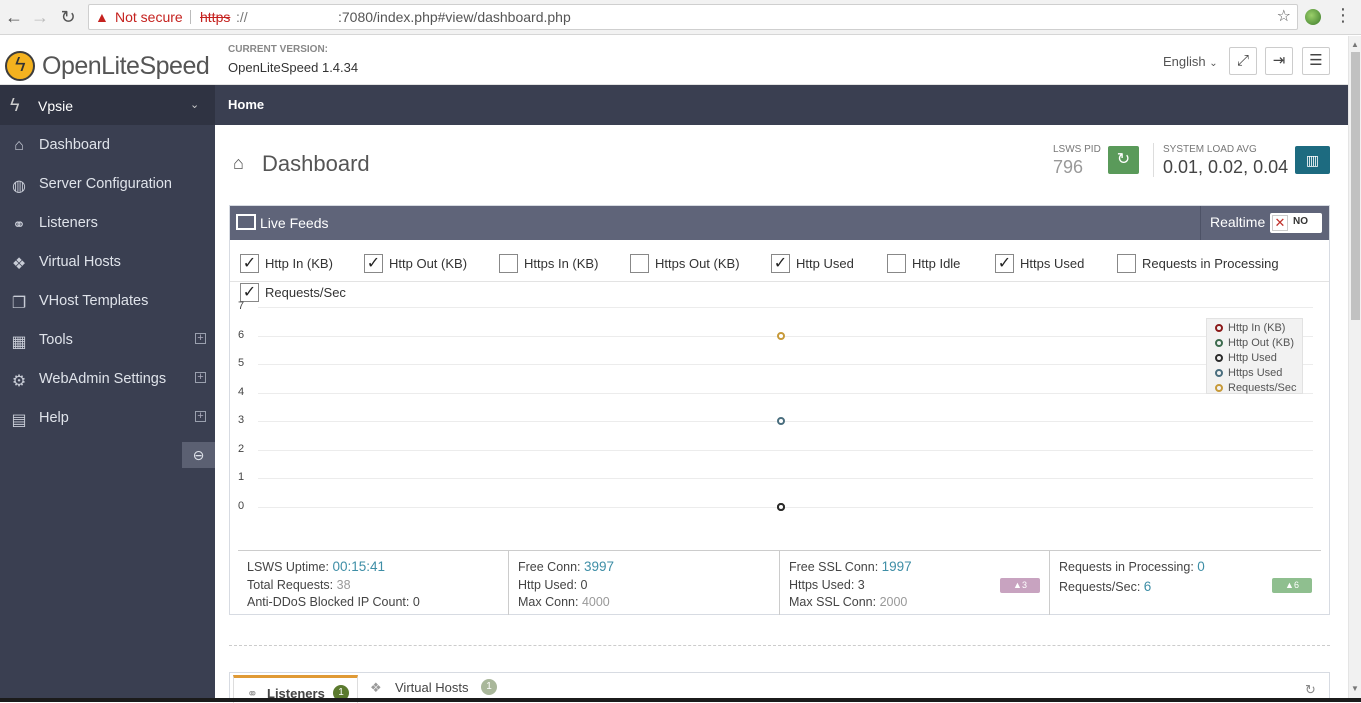 Image resolution: width=1361 pixels, height=703 pixels. I want to click on breadcrumb-home: Home, so click(246, 104).